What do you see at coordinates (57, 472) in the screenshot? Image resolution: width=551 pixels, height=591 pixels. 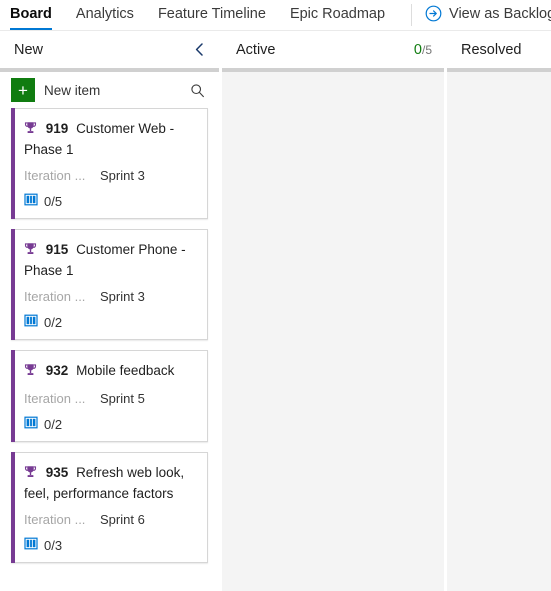 I see `card-id: 935` at bounding box center [57, 472].